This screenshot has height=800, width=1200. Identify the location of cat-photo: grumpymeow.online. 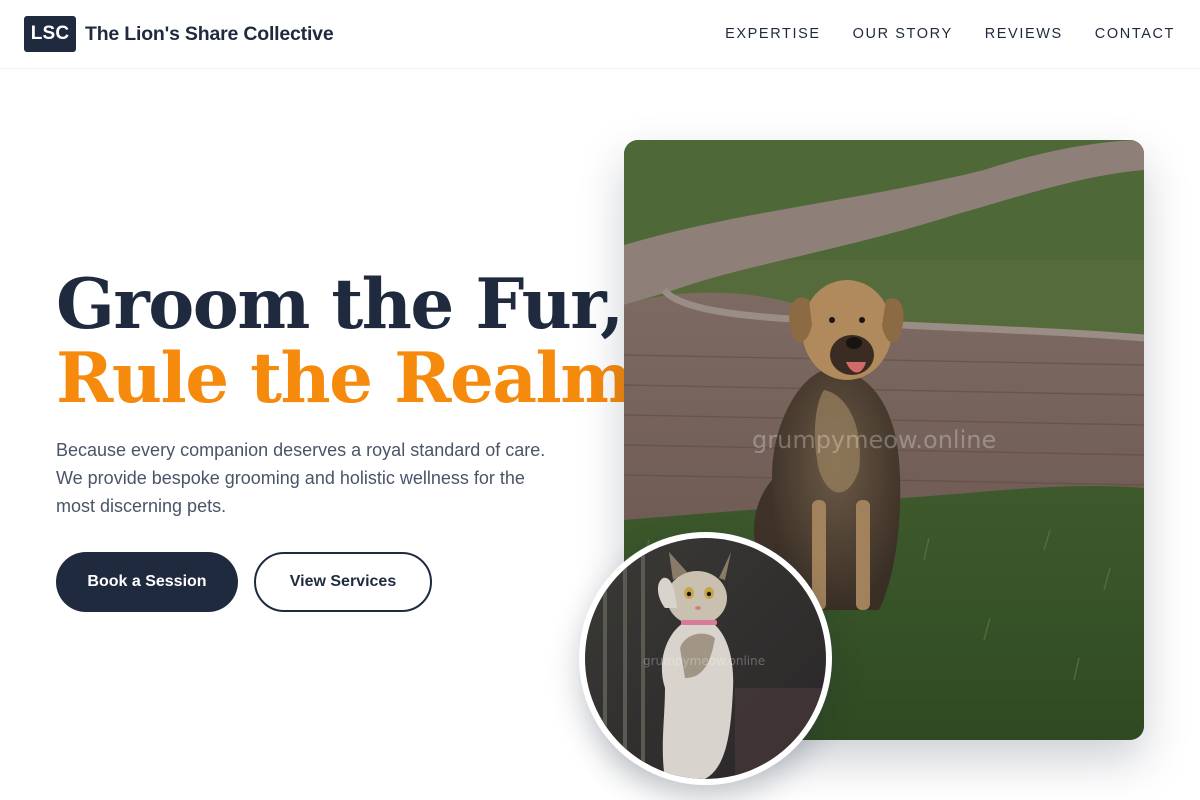
(705, 658).